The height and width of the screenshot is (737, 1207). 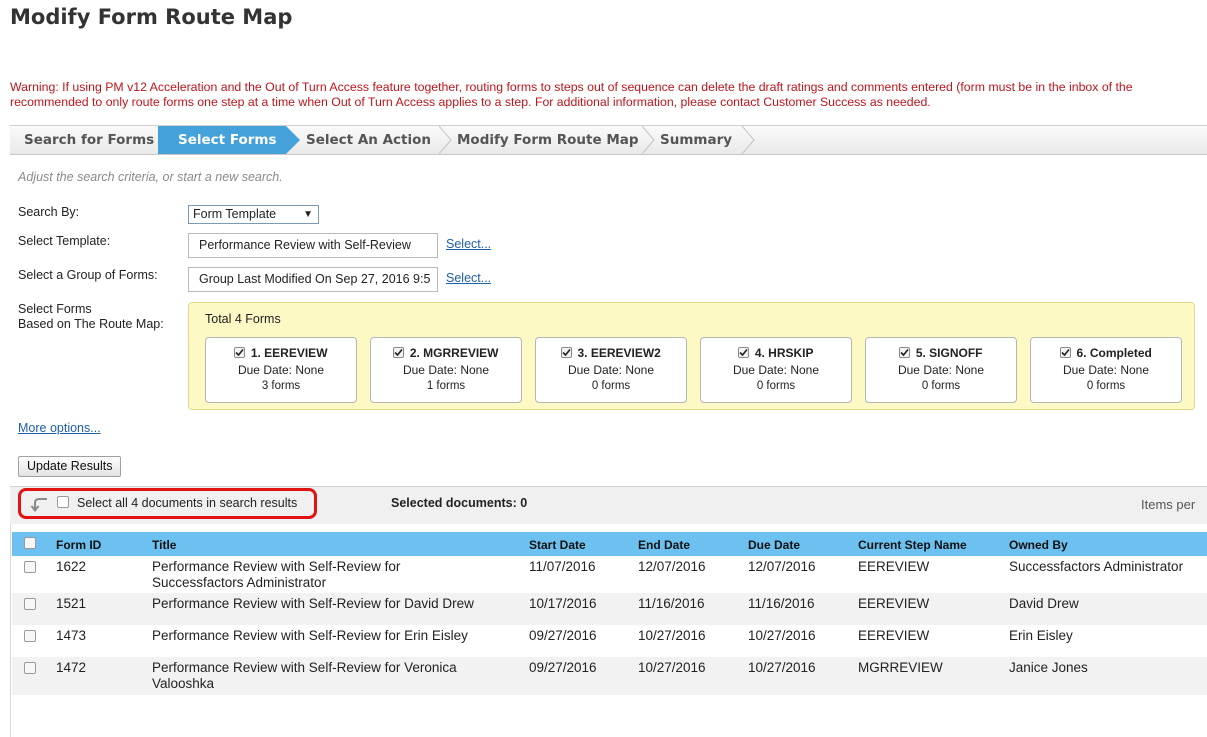 I want to click on route-step-card: 6. Completed Due Date: None 0 forms, so click(x=1106, y=370).